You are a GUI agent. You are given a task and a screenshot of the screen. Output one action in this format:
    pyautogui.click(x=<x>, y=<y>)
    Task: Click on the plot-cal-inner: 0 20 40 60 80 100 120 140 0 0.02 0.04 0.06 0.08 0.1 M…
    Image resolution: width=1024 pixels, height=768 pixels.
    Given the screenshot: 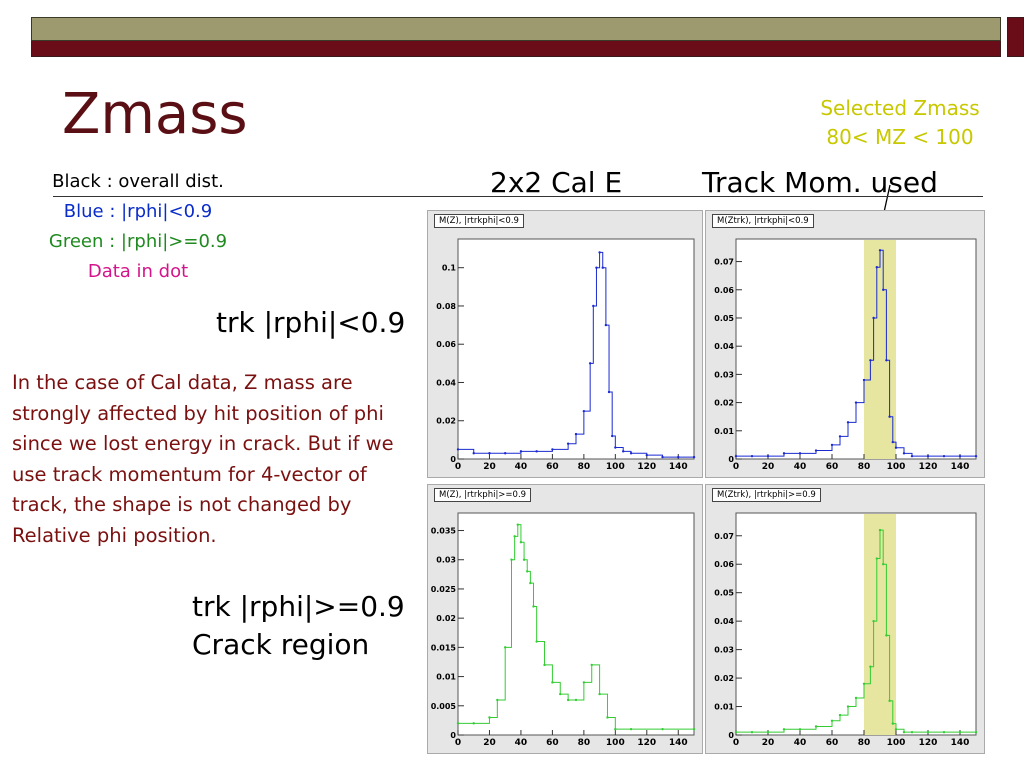 What is the action you would take?
    pyautogui.click(x=565, y=344)
    